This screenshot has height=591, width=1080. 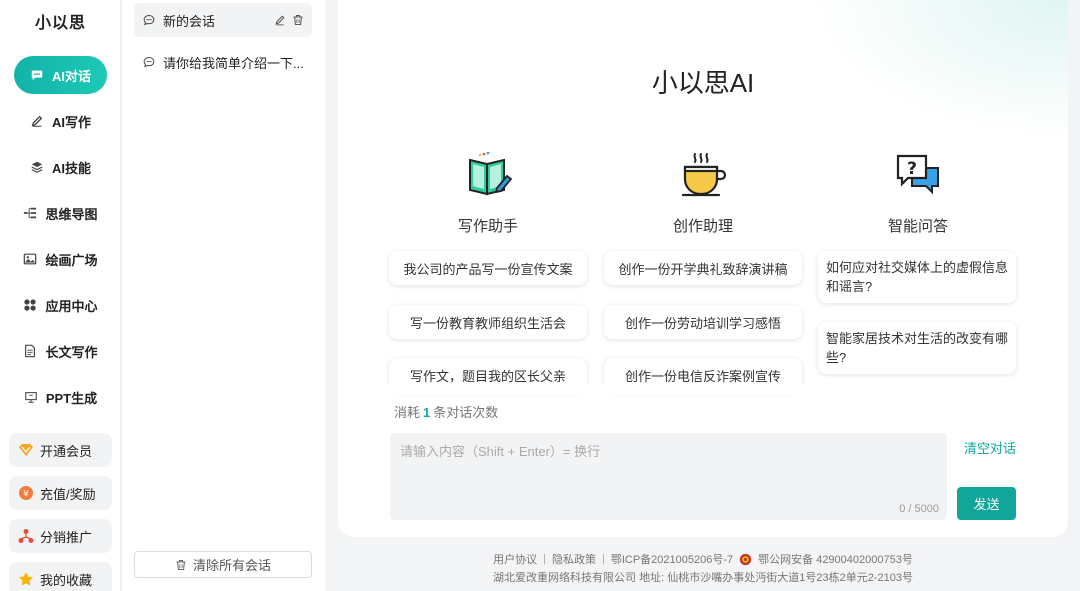 I want to click on sub-item-label: 充值/奖励, so click(x=68, y=494).